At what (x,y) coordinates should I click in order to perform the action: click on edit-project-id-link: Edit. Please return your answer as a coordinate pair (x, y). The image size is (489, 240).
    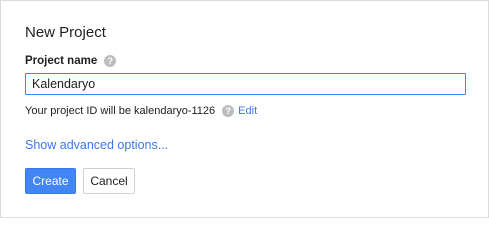
    Looking at the image, I should click on (247, 111).